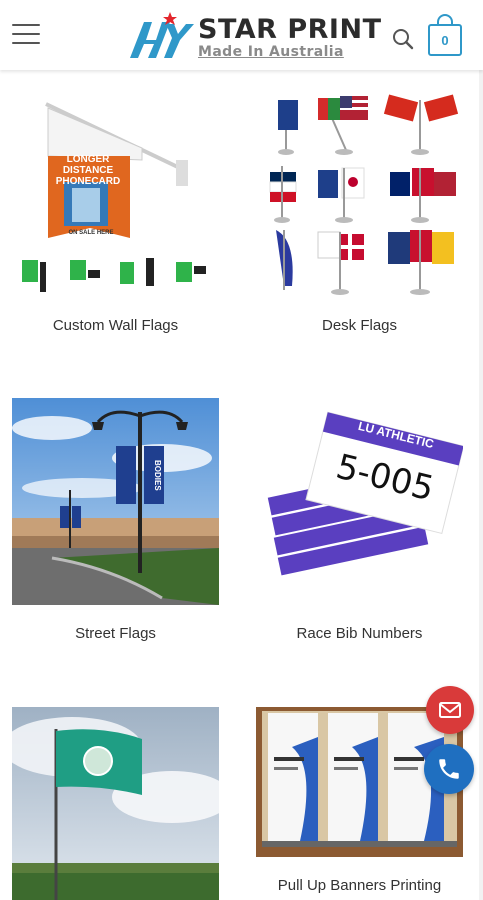  I want to click on pole-flag-photo, so click(115, 803).